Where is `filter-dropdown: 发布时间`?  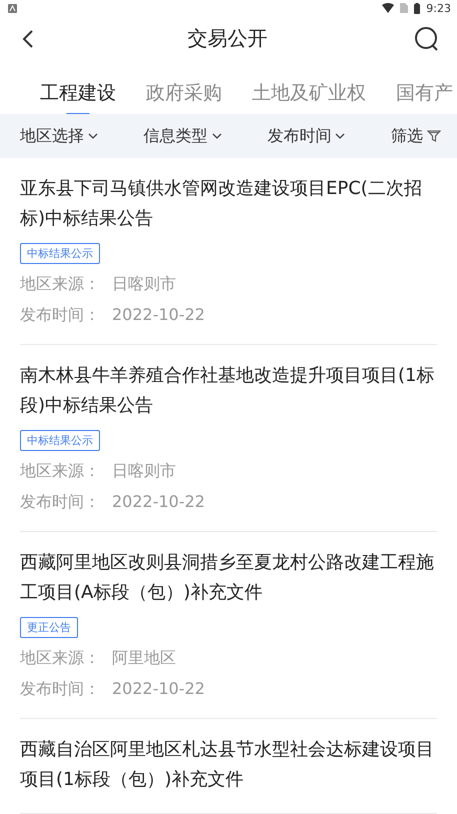 filter-dropdown: 发布时间 is located at coordinates (306, 136).